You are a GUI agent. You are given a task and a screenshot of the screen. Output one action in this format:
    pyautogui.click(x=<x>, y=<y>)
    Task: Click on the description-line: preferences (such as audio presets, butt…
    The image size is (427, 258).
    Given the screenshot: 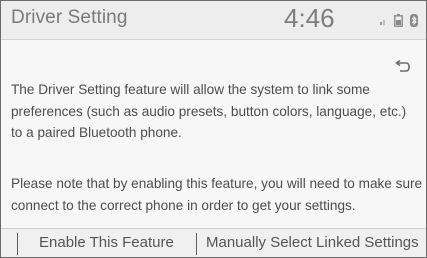 What is the action you would take?
    pyautogui.click(x=209, y=111)
    